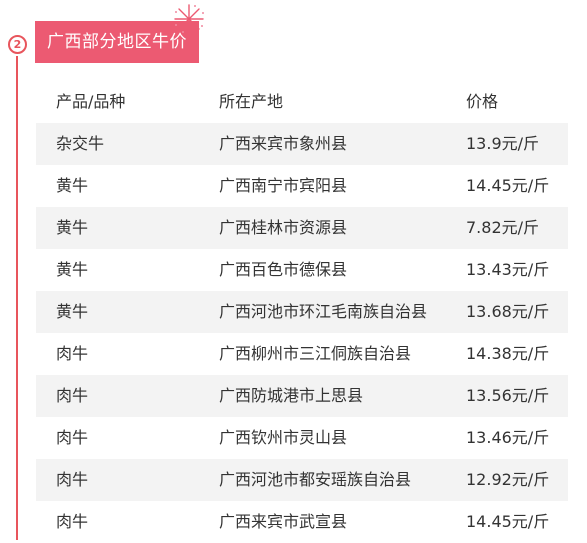 The image size is (587, 543). What do you see at coordinates (508, 395) in the screenshot?
I see `price-cell: 13.56元/斤` at bounding box center [508, 395].